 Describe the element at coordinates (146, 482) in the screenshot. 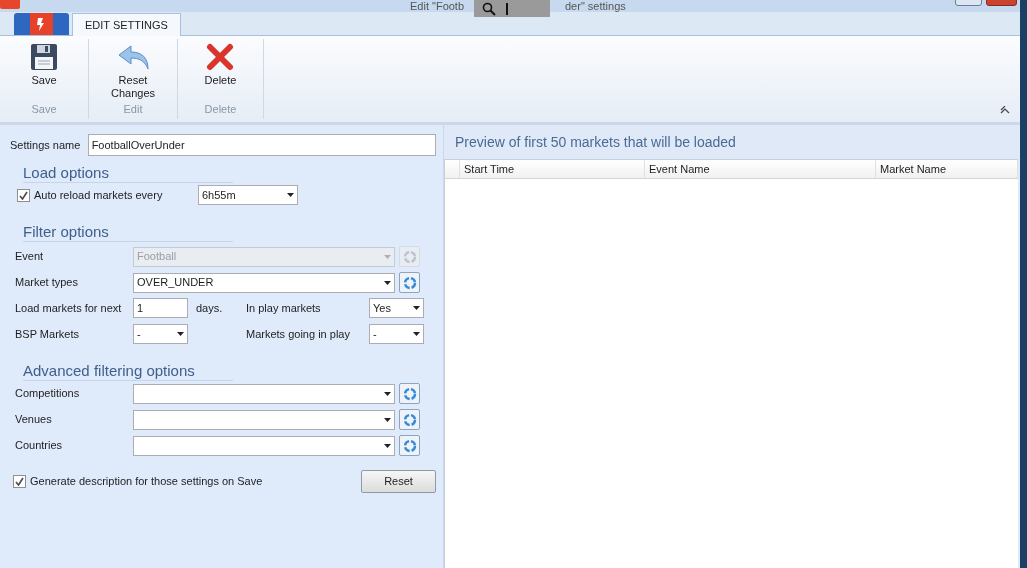

I see `checkbox-label: Generate description for those settings on Save` at that location.